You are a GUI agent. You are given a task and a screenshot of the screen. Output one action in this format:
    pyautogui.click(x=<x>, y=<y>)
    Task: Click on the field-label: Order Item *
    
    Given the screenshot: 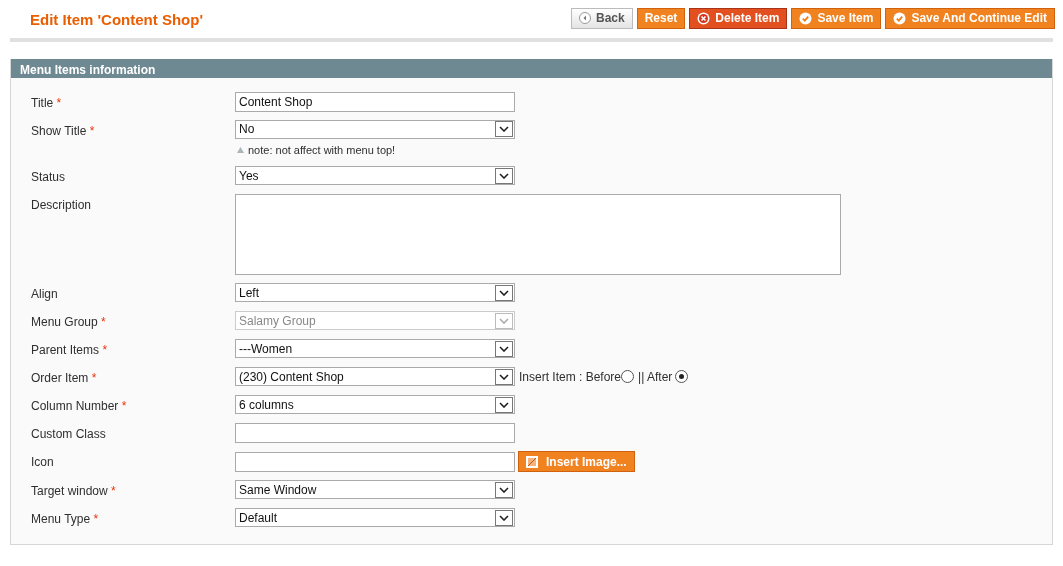 What is the action you would take?
    pyautogui.click(x=64, y=378)
    